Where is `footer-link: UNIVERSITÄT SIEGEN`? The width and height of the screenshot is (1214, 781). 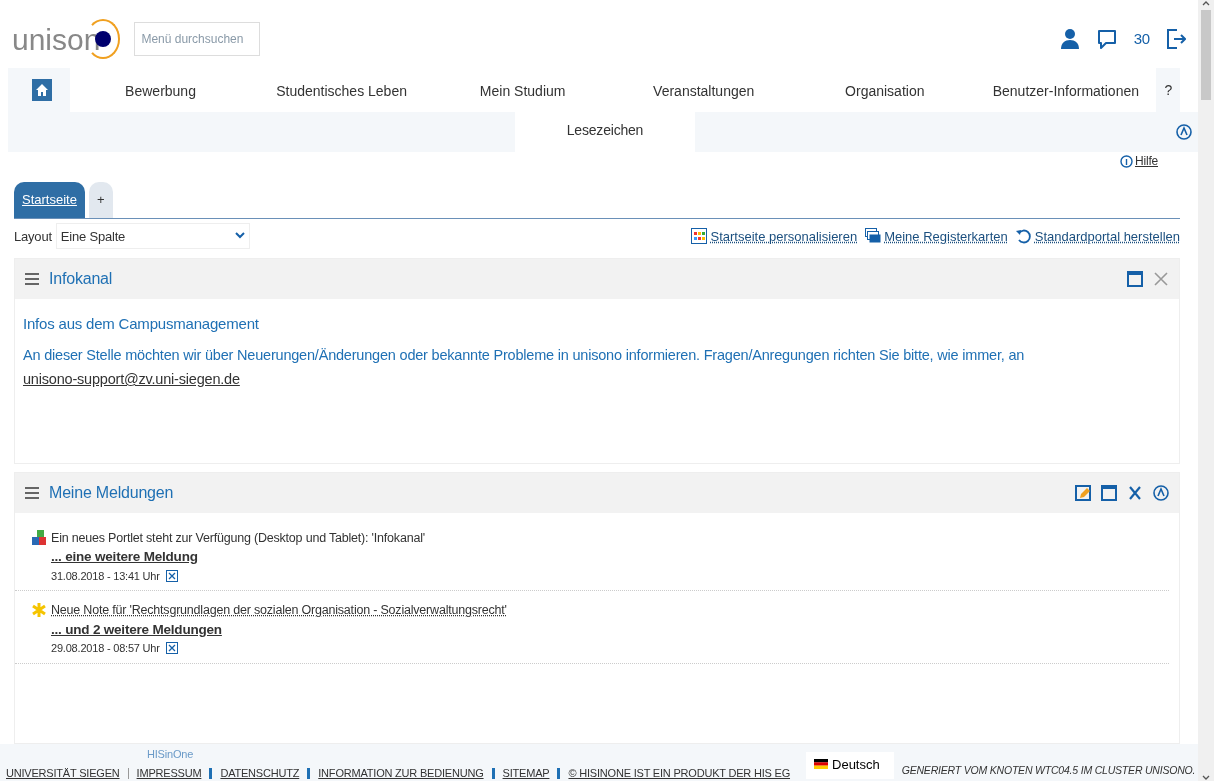
footer-link: UNIVERSITÄT SIEGEN is located at coordinates (67, 773).